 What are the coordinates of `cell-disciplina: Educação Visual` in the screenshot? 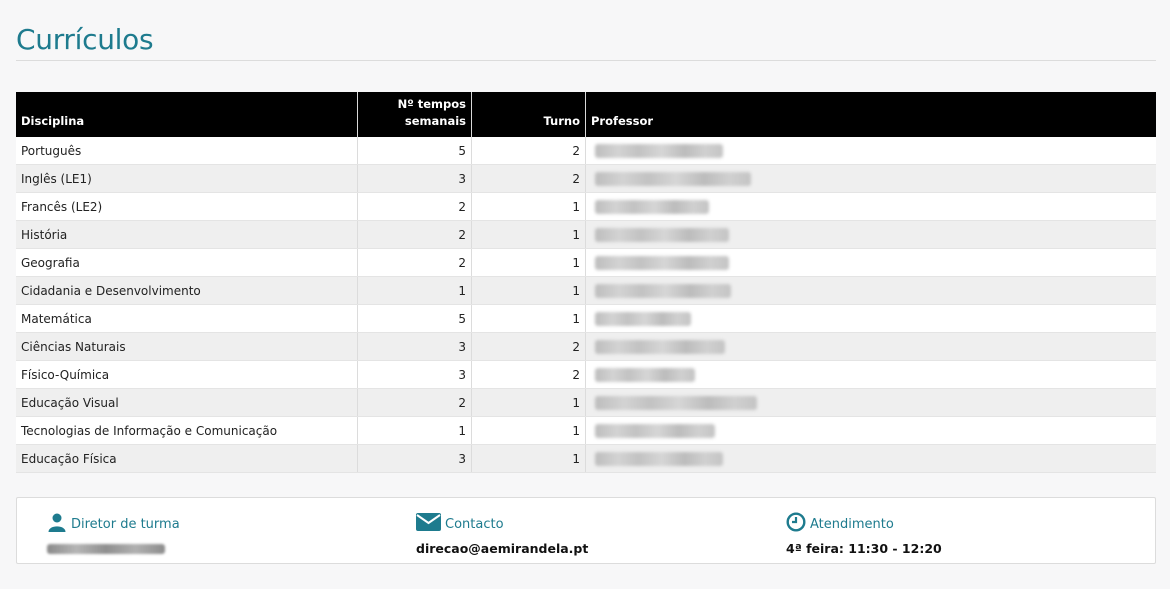 It's located at (187, 402).